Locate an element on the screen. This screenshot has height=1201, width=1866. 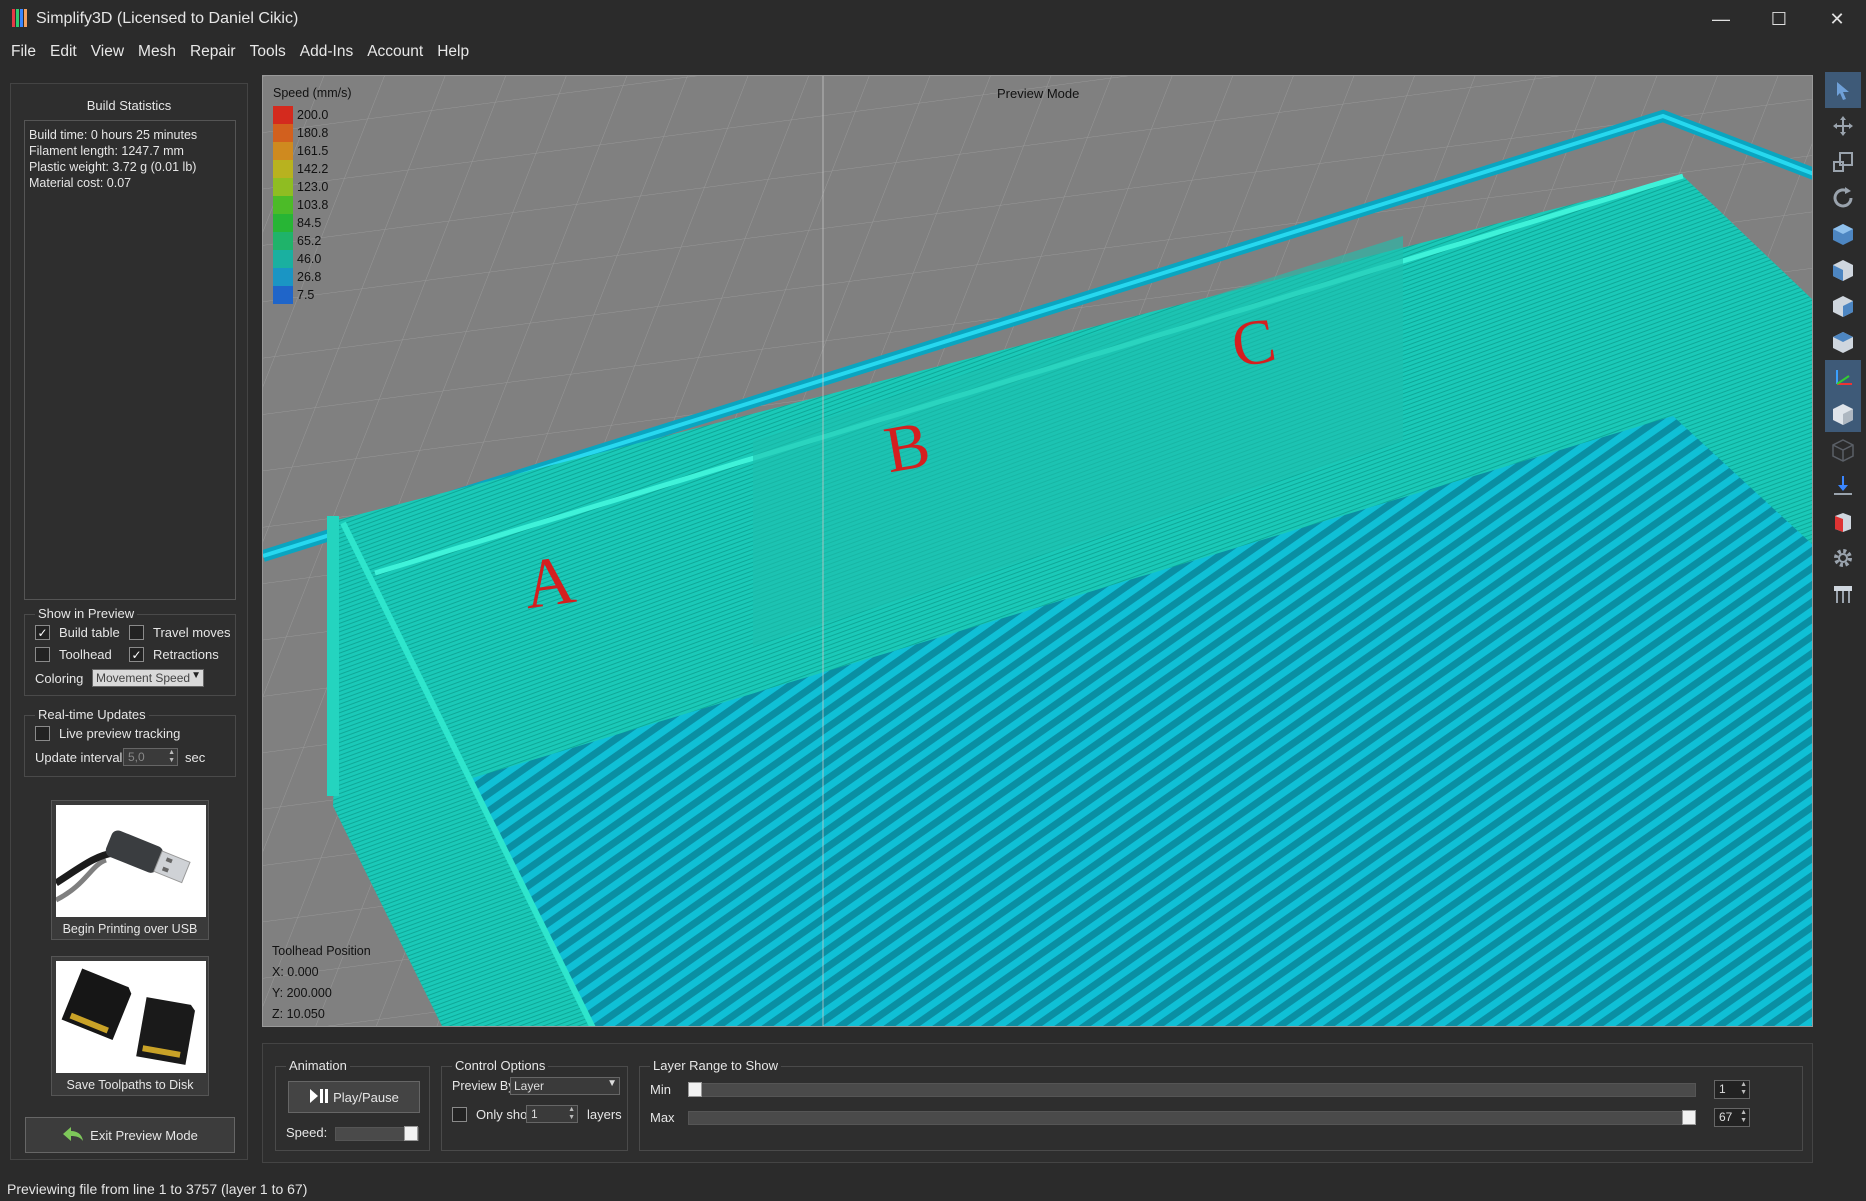
live-tracking-option: Live preview tracking is located at coordinates (107, 733).